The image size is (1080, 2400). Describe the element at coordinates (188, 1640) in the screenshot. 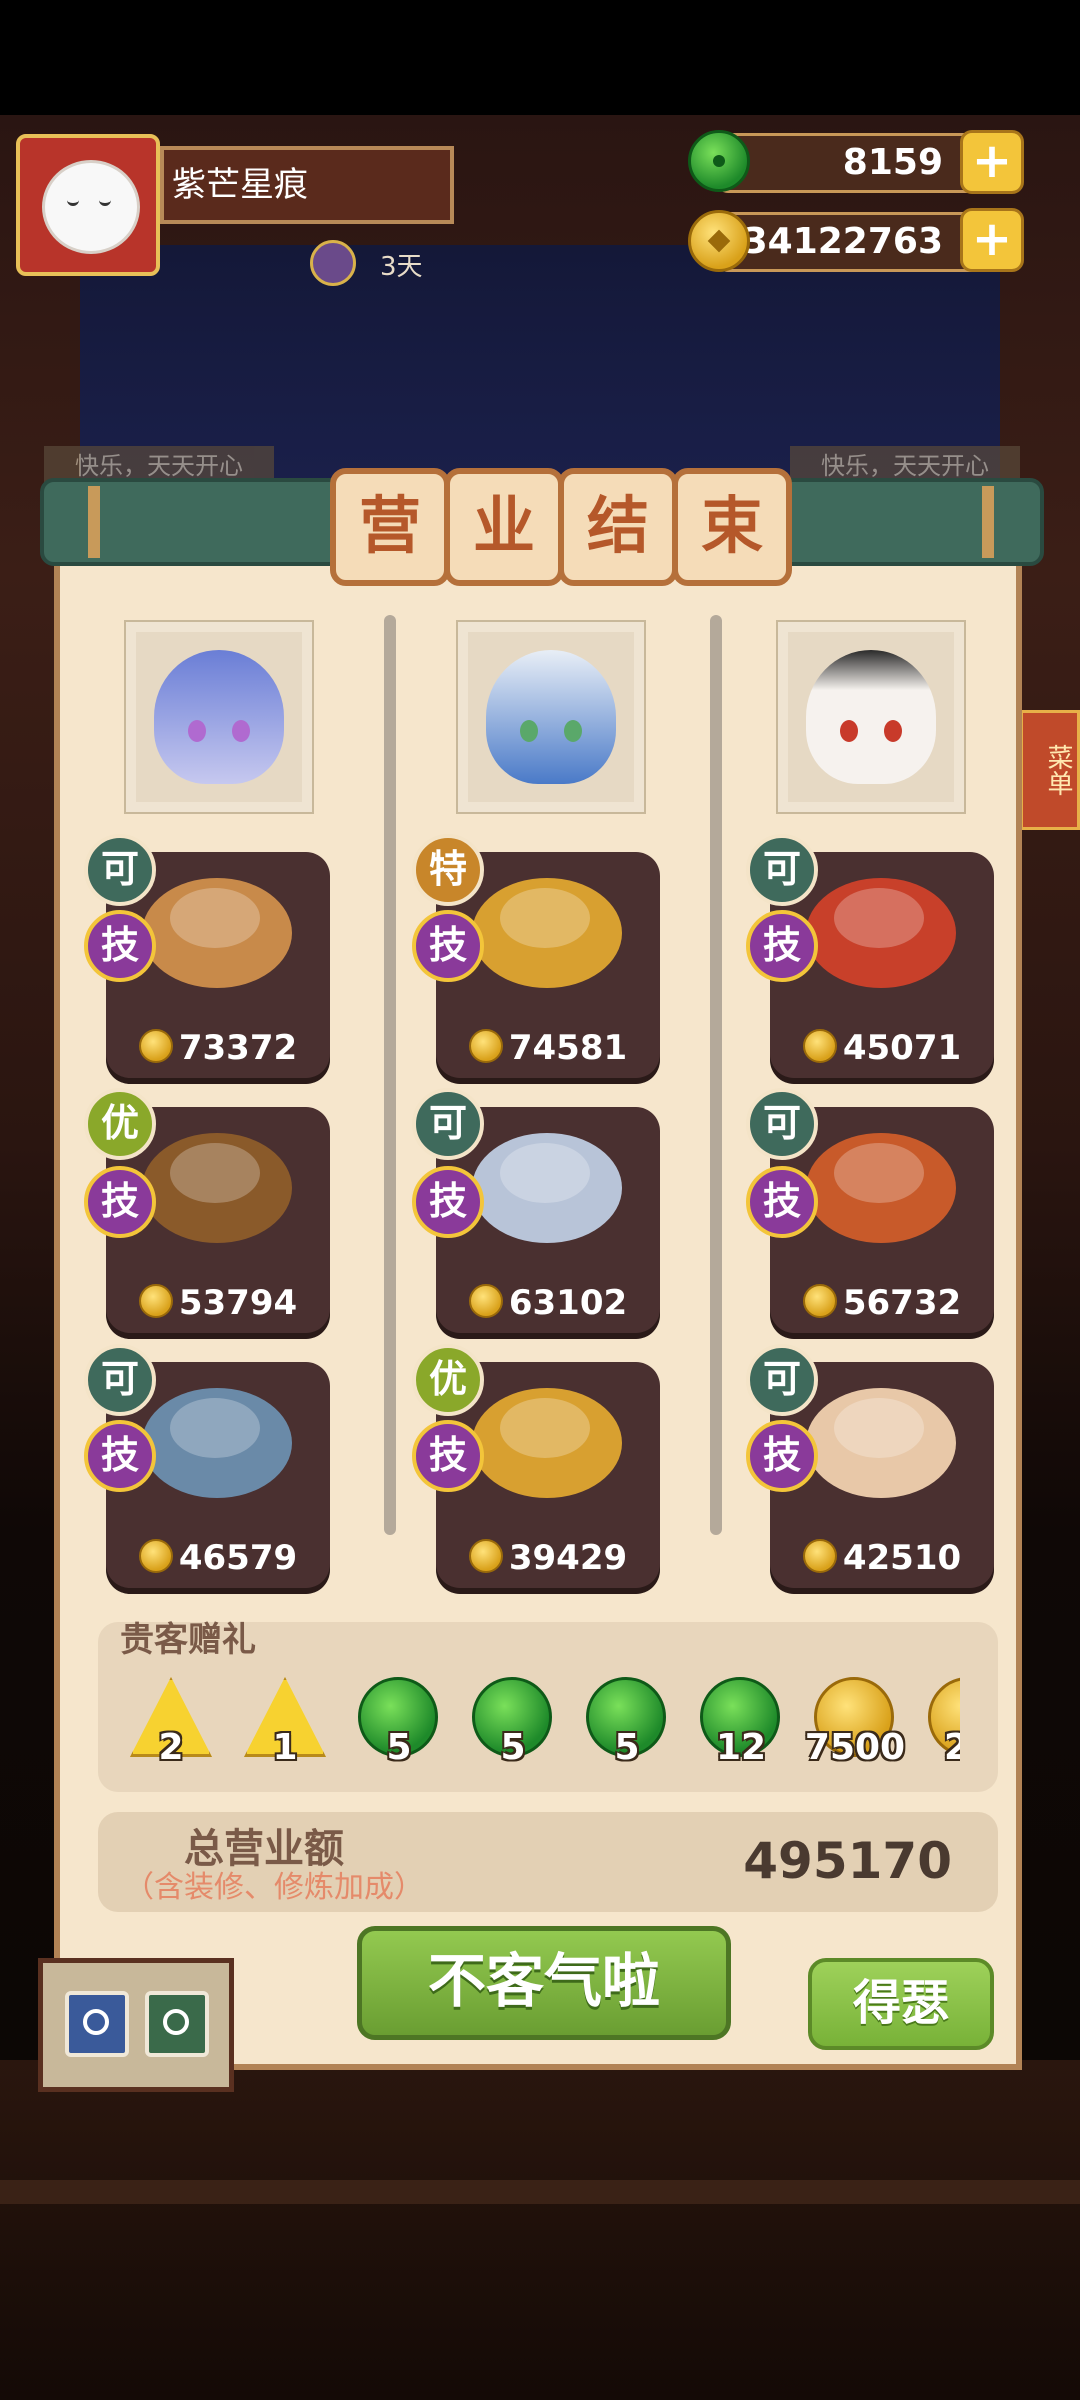

I see `guest-gifts-title: 贵客赠礼` at that location.